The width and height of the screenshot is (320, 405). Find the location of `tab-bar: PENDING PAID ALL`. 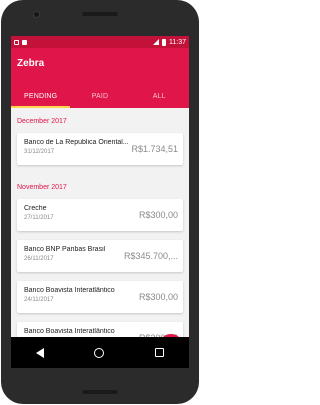

tab-bar: PENDING PAID ALL is located at coordinates (100, 98).